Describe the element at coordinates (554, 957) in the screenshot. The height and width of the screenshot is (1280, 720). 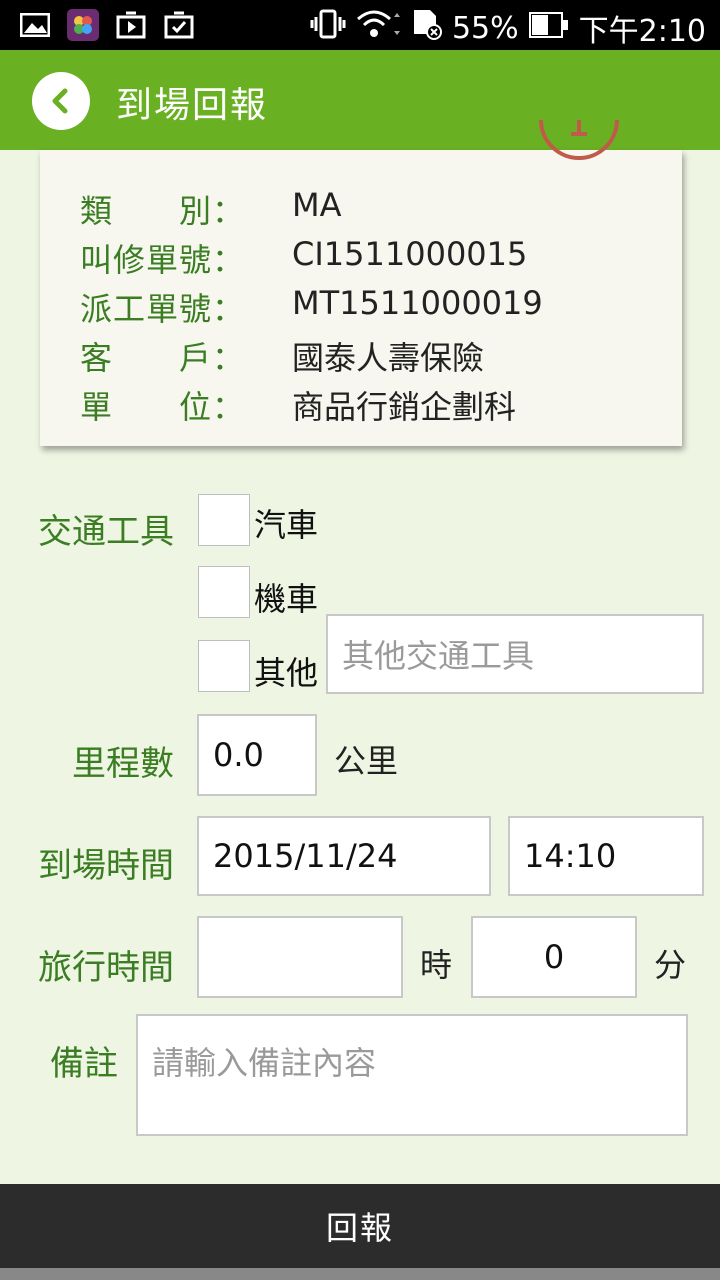
I see `travel-minutes-input: 0` at that location.